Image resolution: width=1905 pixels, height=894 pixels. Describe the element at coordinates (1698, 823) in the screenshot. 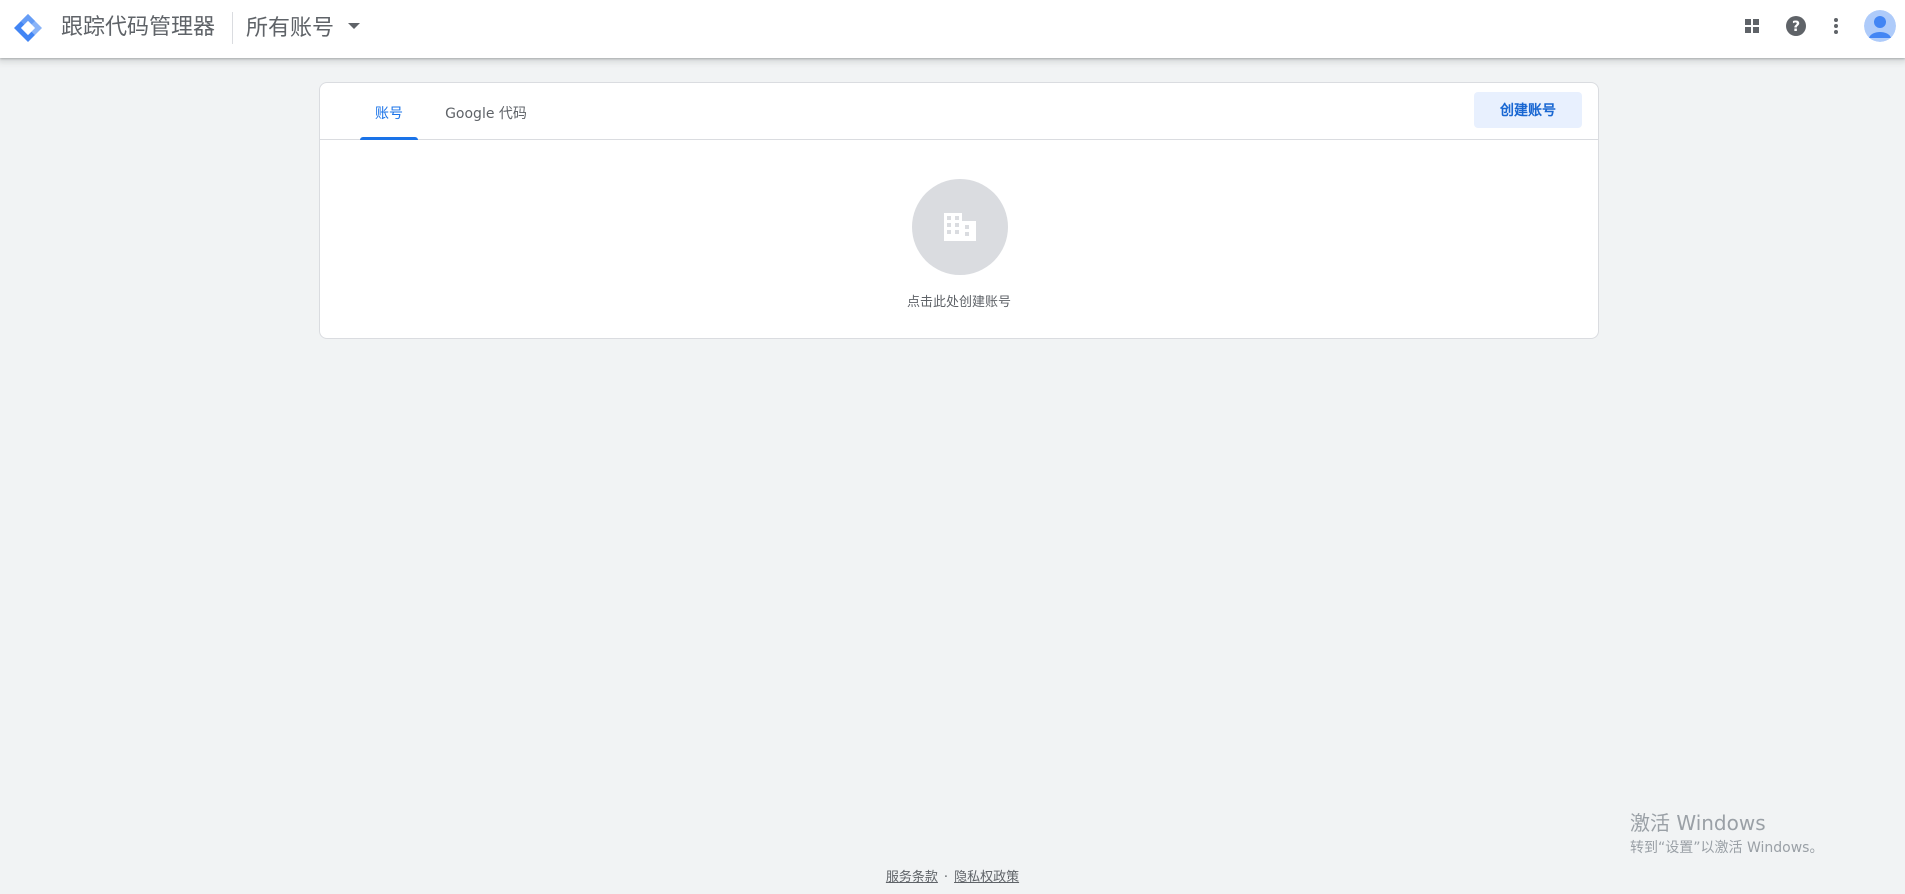

I see `watermark-title: 激活 Windows` at that location.